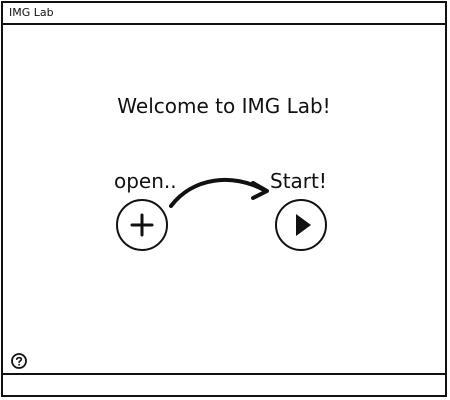  What do you see at coordinates (224, 384) in the screenshot?
I see `status-bar` at bounding box center [224, 384].